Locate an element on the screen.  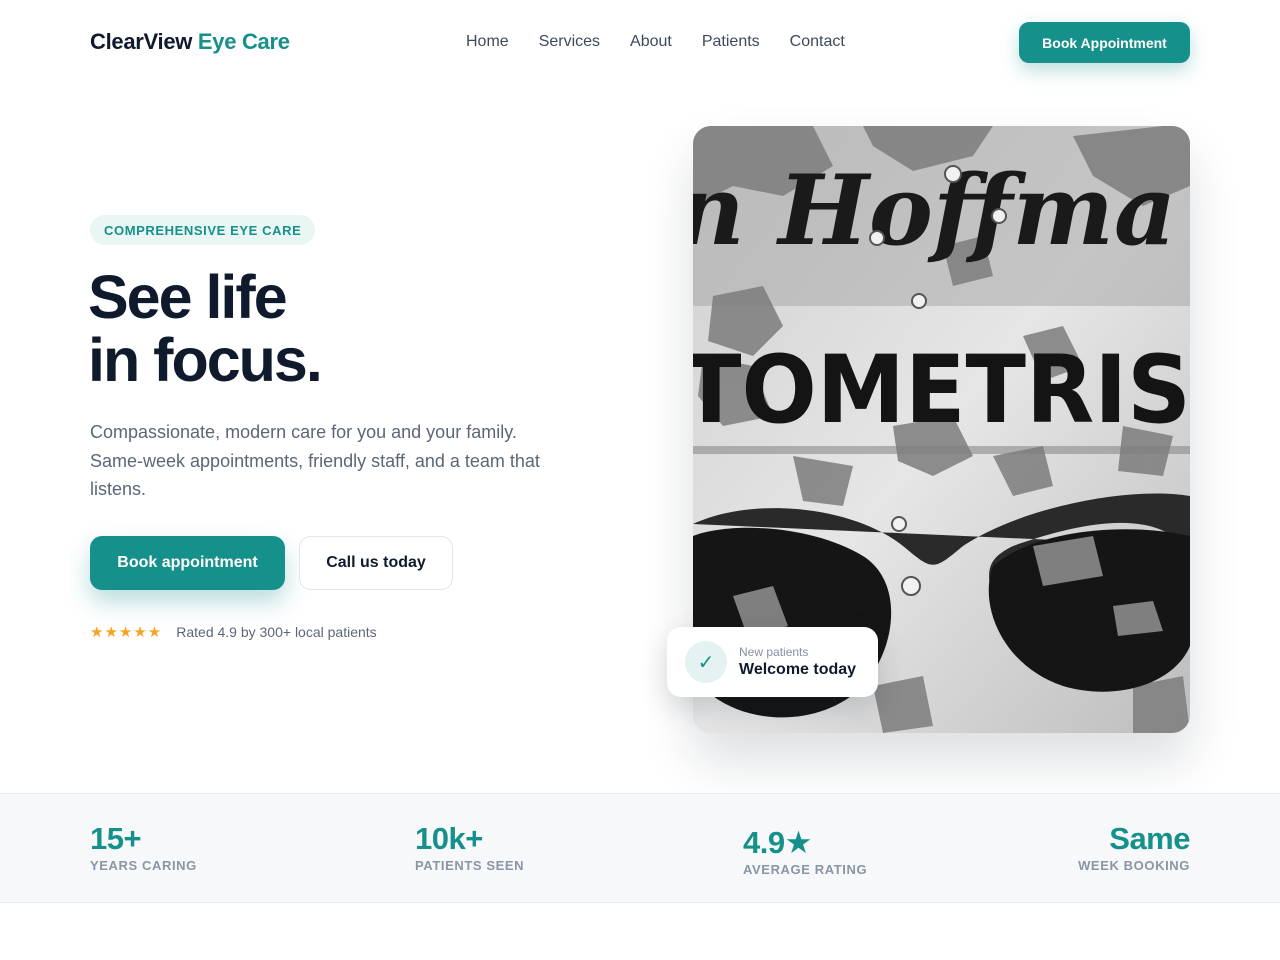
rating-summary: ★★★★★ Rated 4.9 by 300+ local patients is located at coordinates (233, 632).